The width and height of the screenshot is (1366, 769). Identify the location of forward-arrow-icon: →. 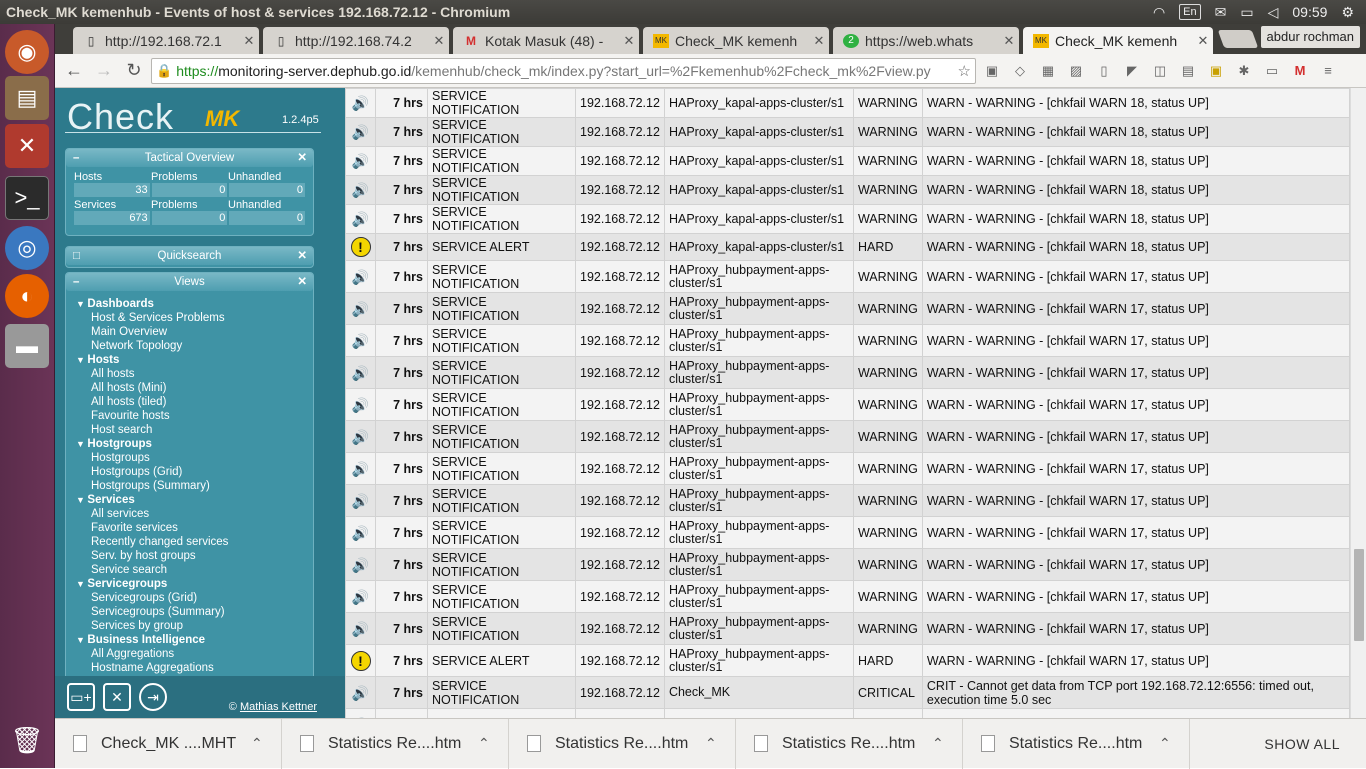
(104, 71).